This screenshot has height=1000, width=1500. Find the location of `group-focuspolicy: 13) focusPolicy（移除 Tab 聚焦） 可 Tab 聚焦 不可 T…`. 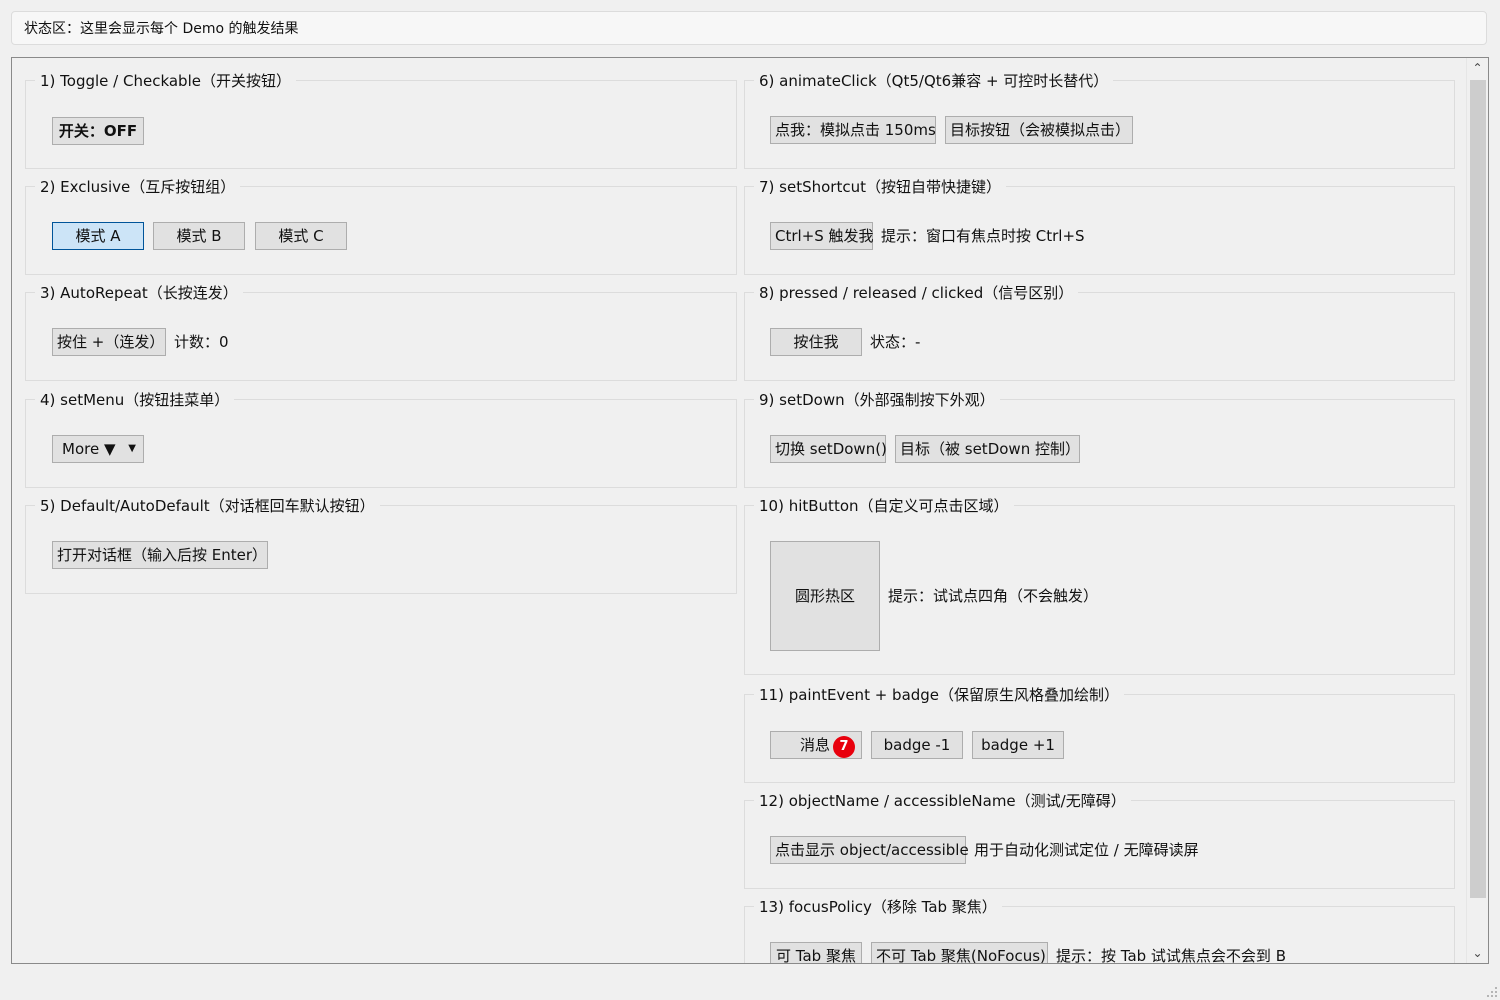

group-focuspolicy: 13) focusPolicy（移除 Tab 聚焦） 可 Tab 聚焦 不可 T… is located at coordinates (1099, 930).